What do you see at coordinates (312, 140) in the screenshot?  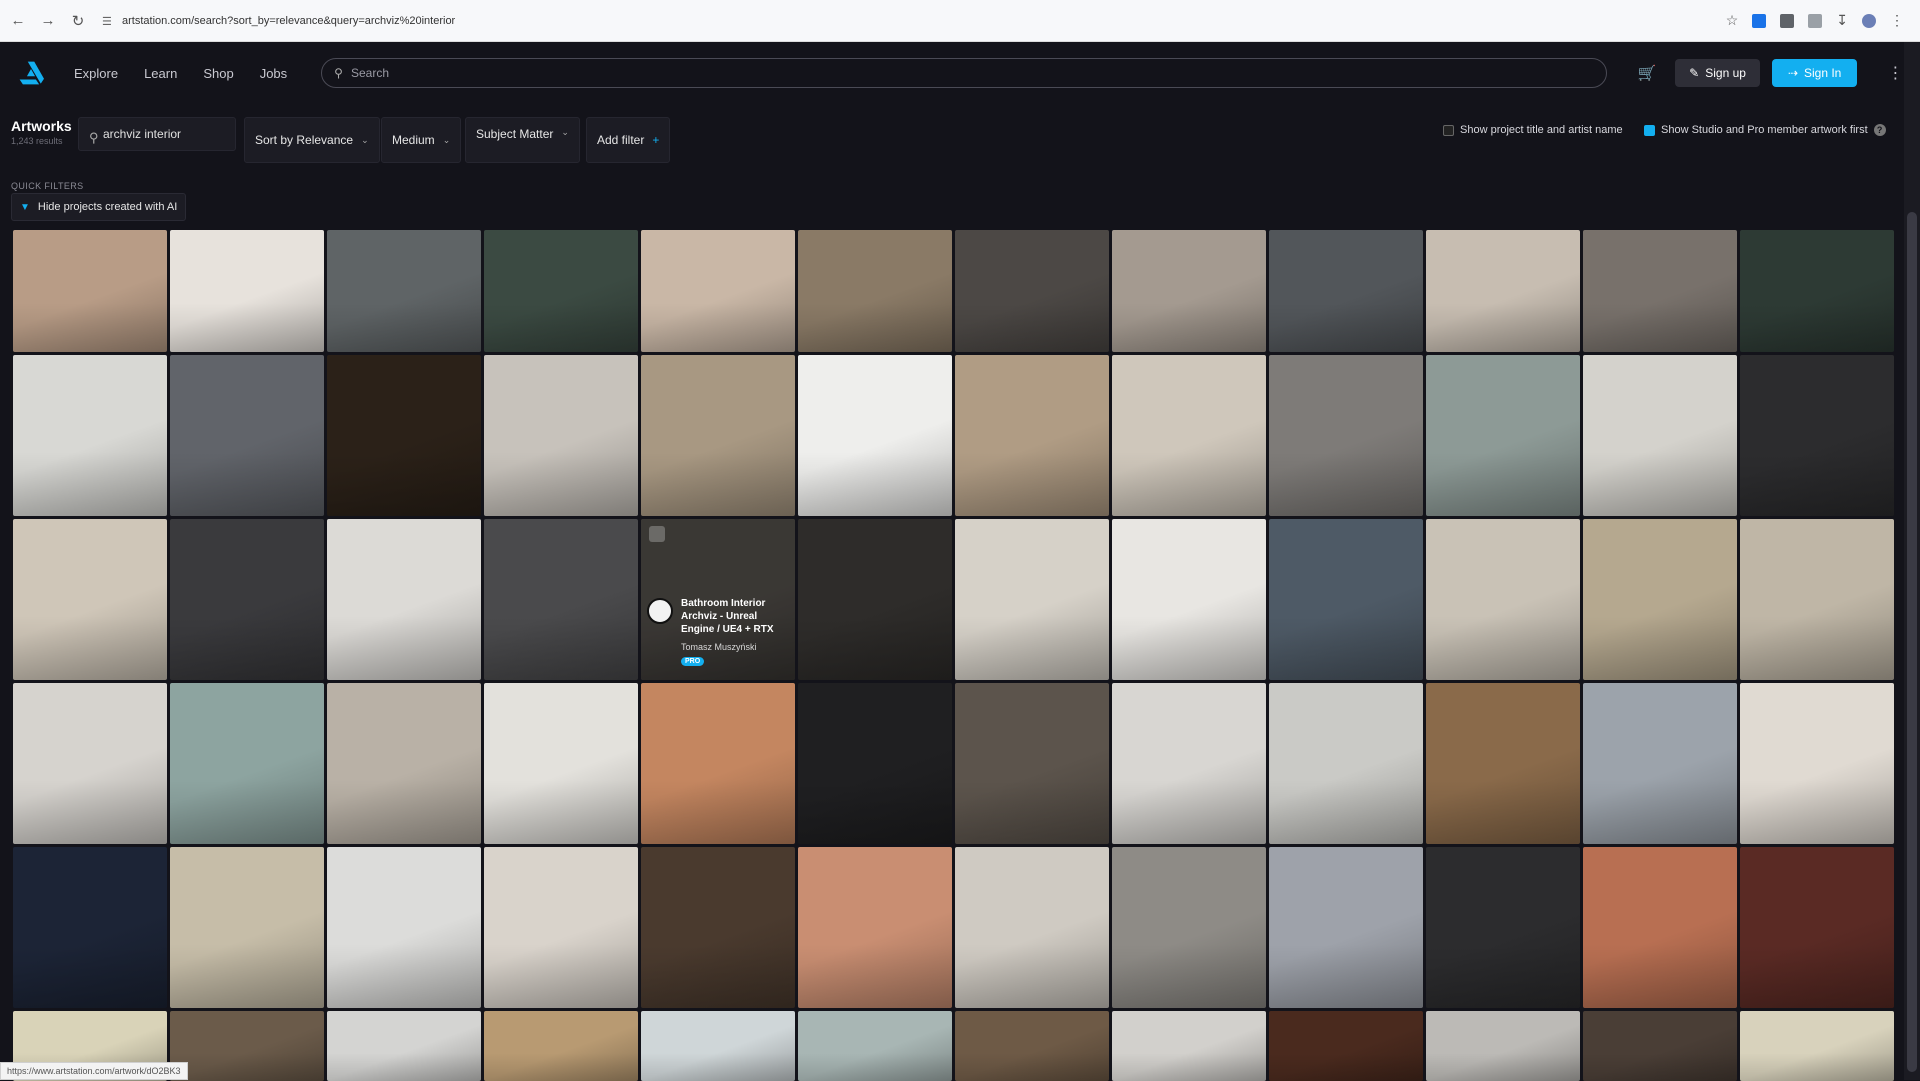 I see `sort-dropdown: Sort by Relevance ⌄` at bounding box center [312, 140].